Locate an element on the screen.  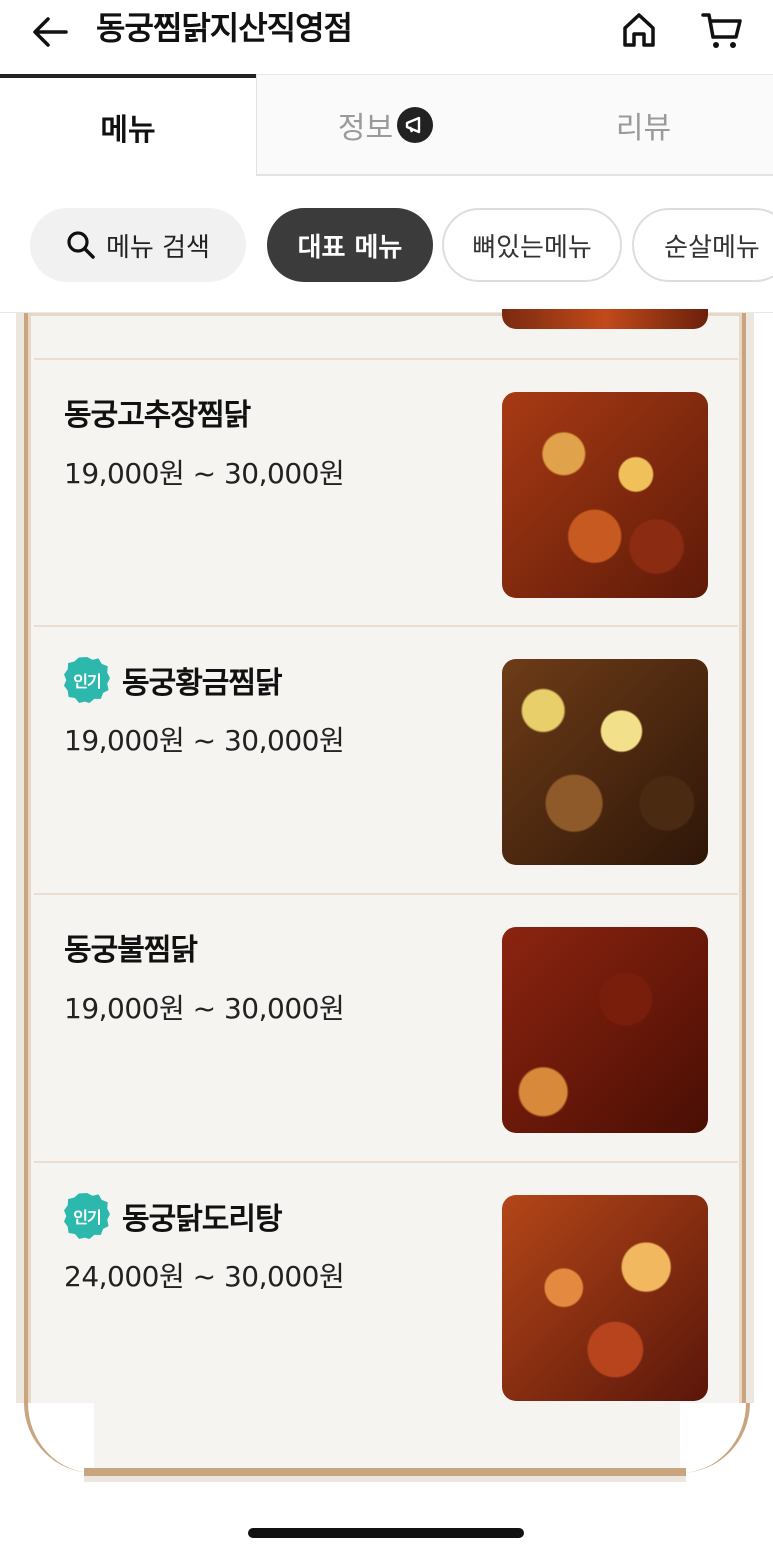
tab-bar: 메뉴 정보 리뷰 is located at coordinates (386, 126).